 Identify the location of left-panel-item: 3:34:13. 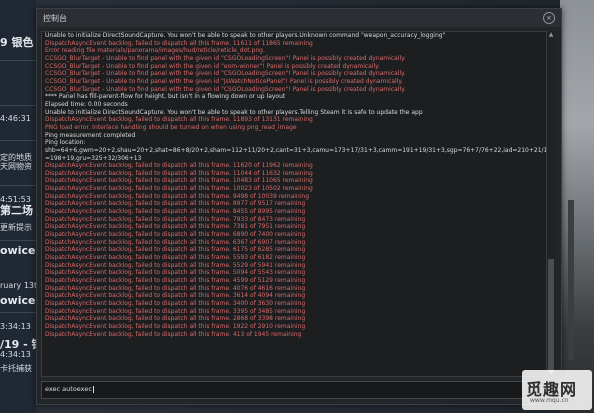
(15, 326).